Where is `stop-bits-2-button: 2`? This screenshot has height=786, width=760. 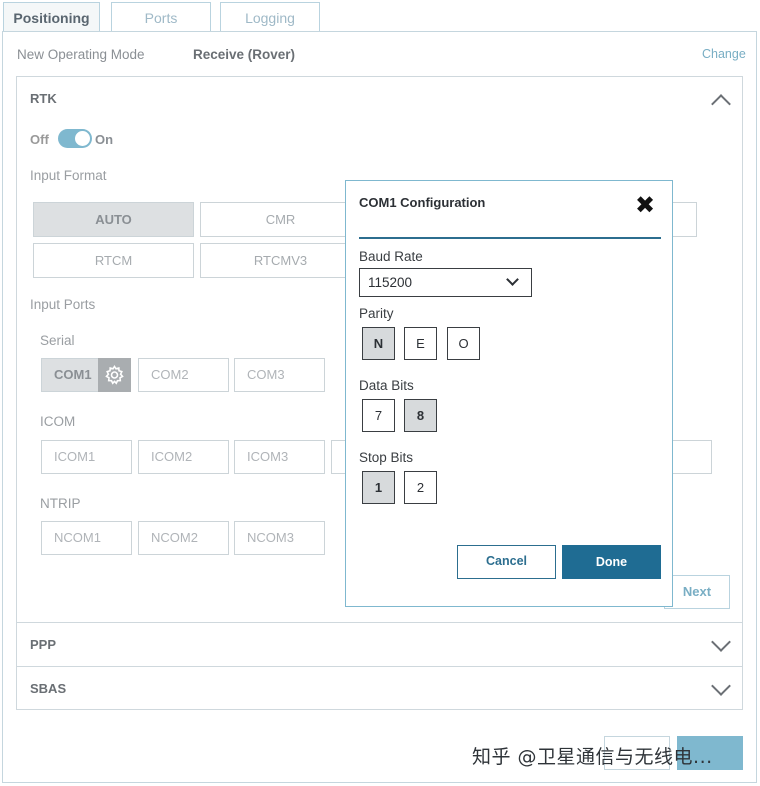 stop-bits-2-button: 2 is located at coordinates (420, 487).